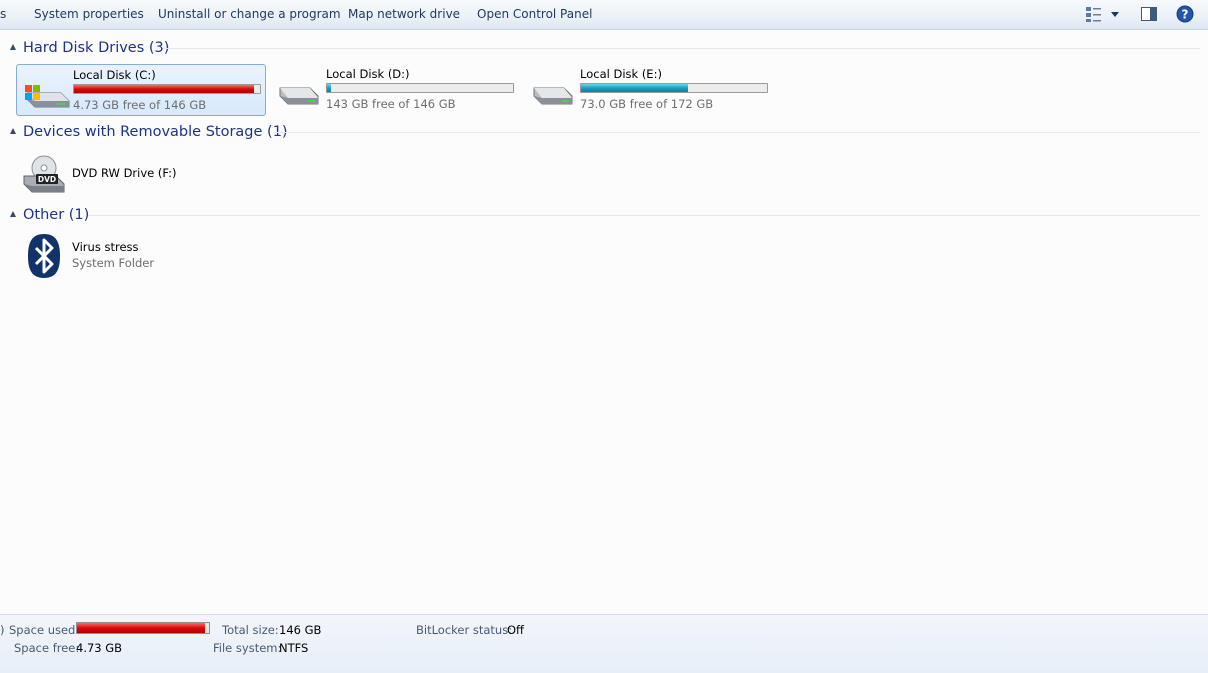  I want to click on map-network-drive-button: Map network drive, so click(404, 14).